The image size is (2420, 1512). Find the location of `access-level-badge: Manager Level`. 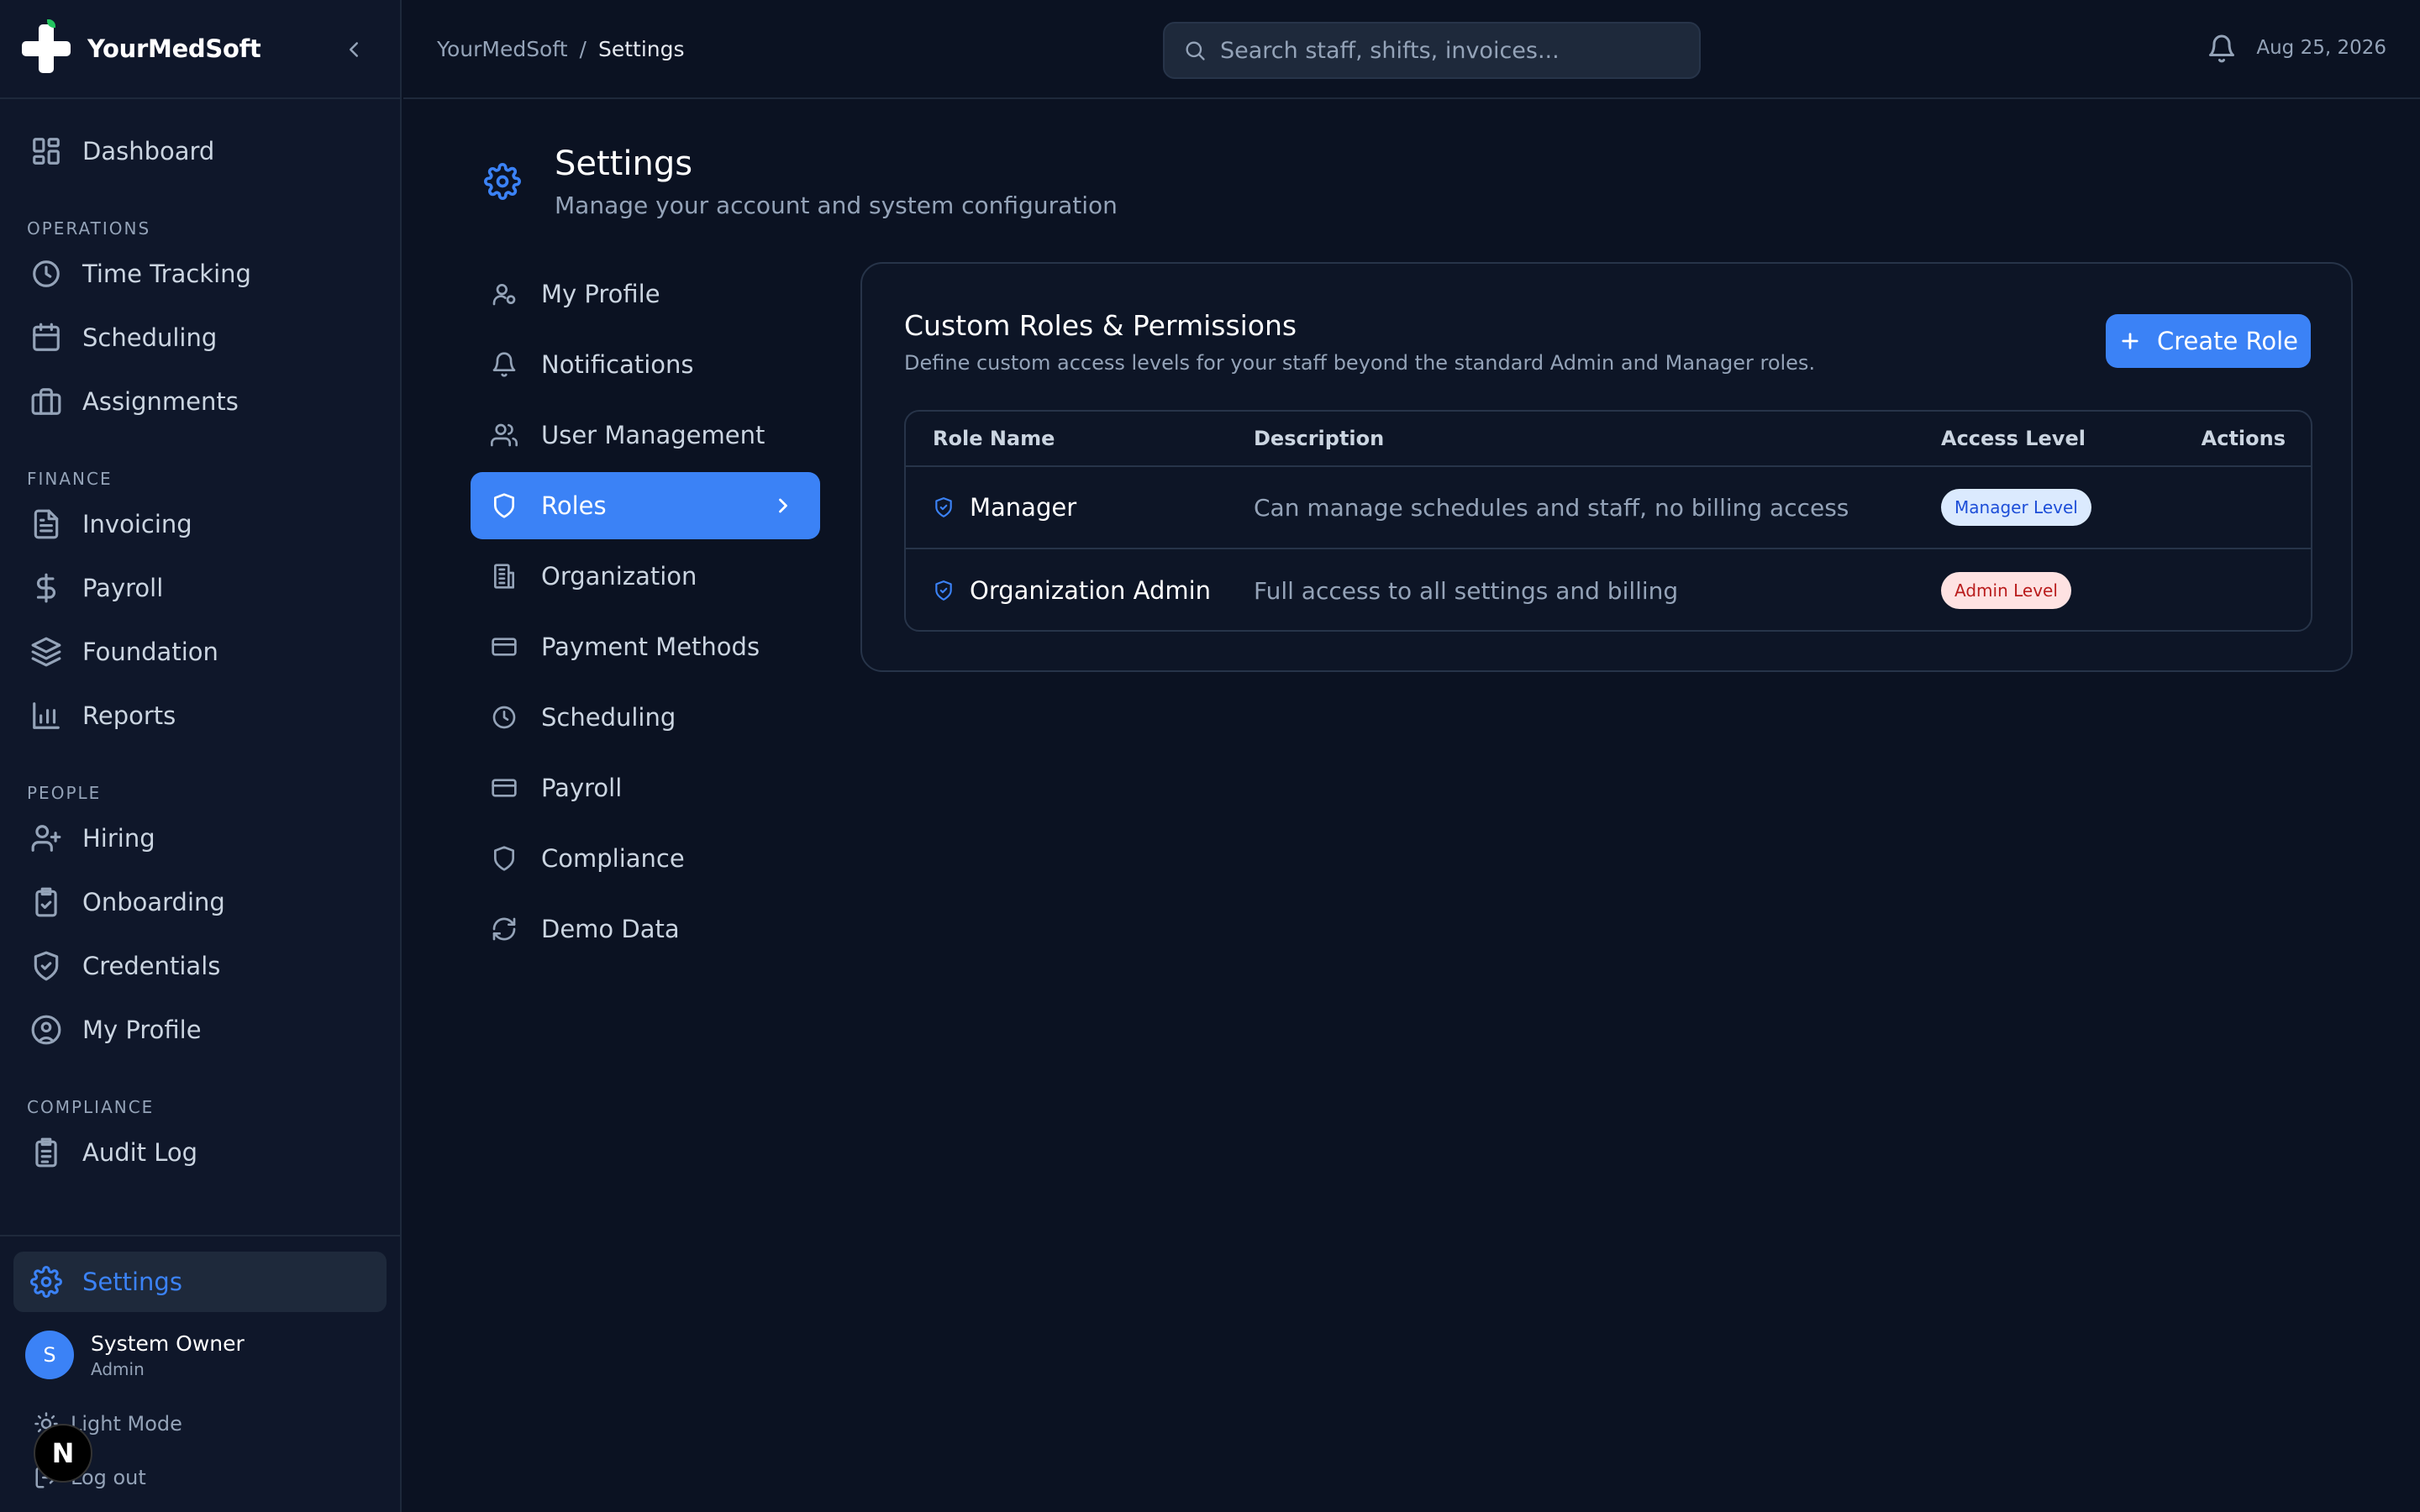

access-level-badge: Manager Level is located at coordinates (2016, 507).